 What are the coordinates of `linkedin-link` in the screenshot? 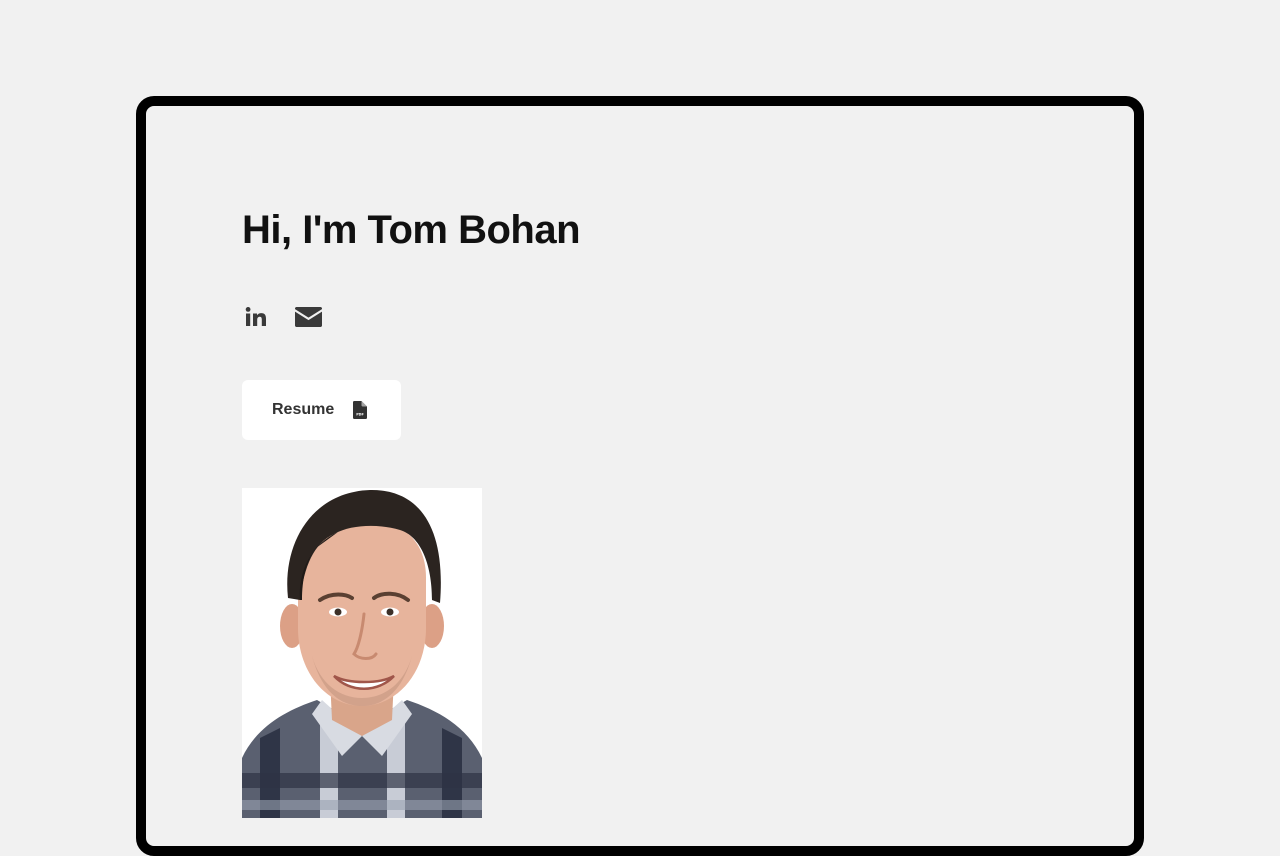 It's located at (256, 317).